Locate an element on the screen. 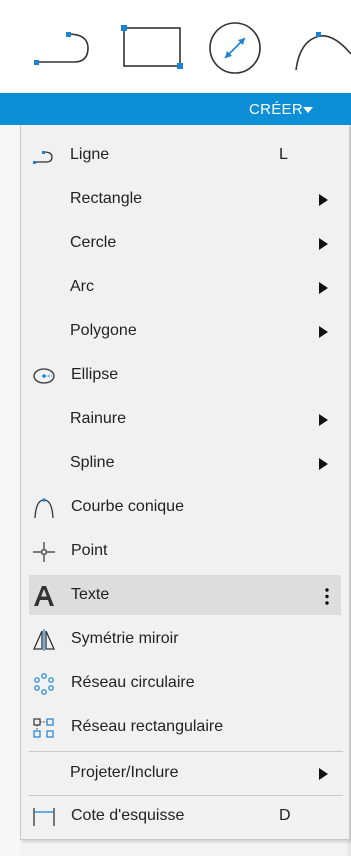 Image resolution: width=351 pixels, height=856 pixels. rectangle-icon is located at coordinates (152, 46).